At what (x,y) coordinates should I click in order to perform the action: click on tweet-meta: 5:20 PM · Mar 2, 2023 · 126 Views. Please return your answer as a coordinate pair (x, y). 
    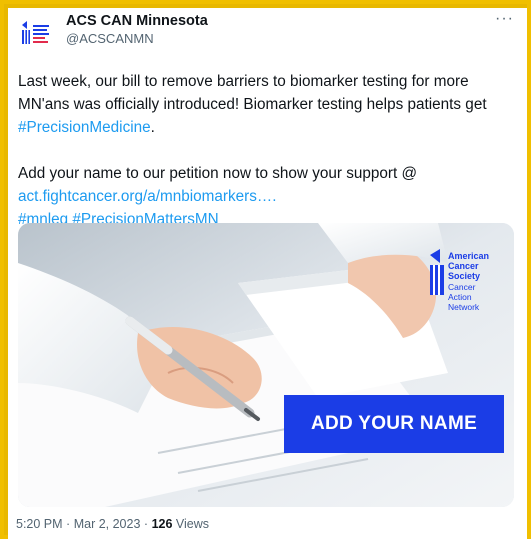
    Looking at the image, I should click on (112, 524).